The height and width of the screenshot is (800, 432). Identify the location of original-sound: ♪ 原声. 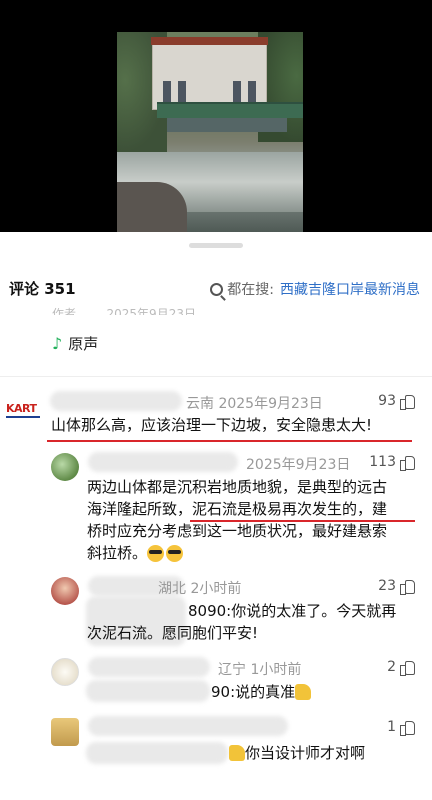
(75, 343).